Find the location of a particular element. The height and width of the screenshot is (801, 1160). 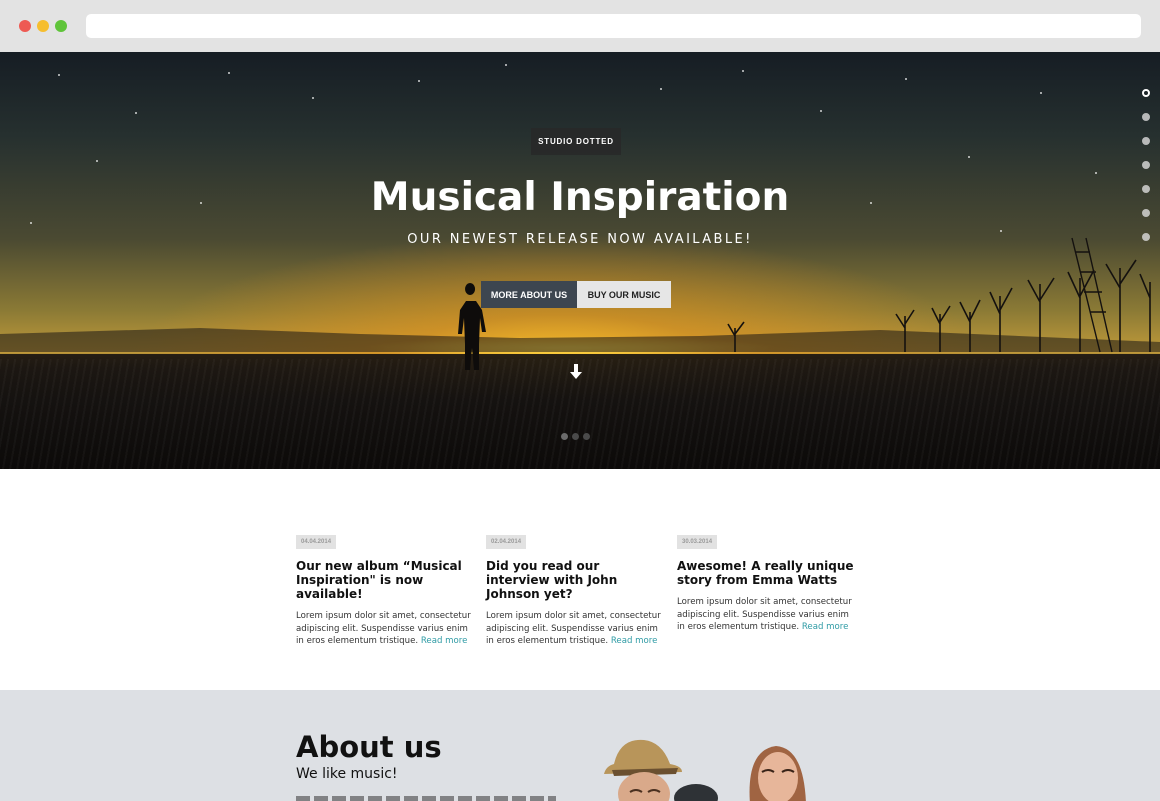

studio-badge: STUDIO DOTTED is located at coordinates (576, 141).